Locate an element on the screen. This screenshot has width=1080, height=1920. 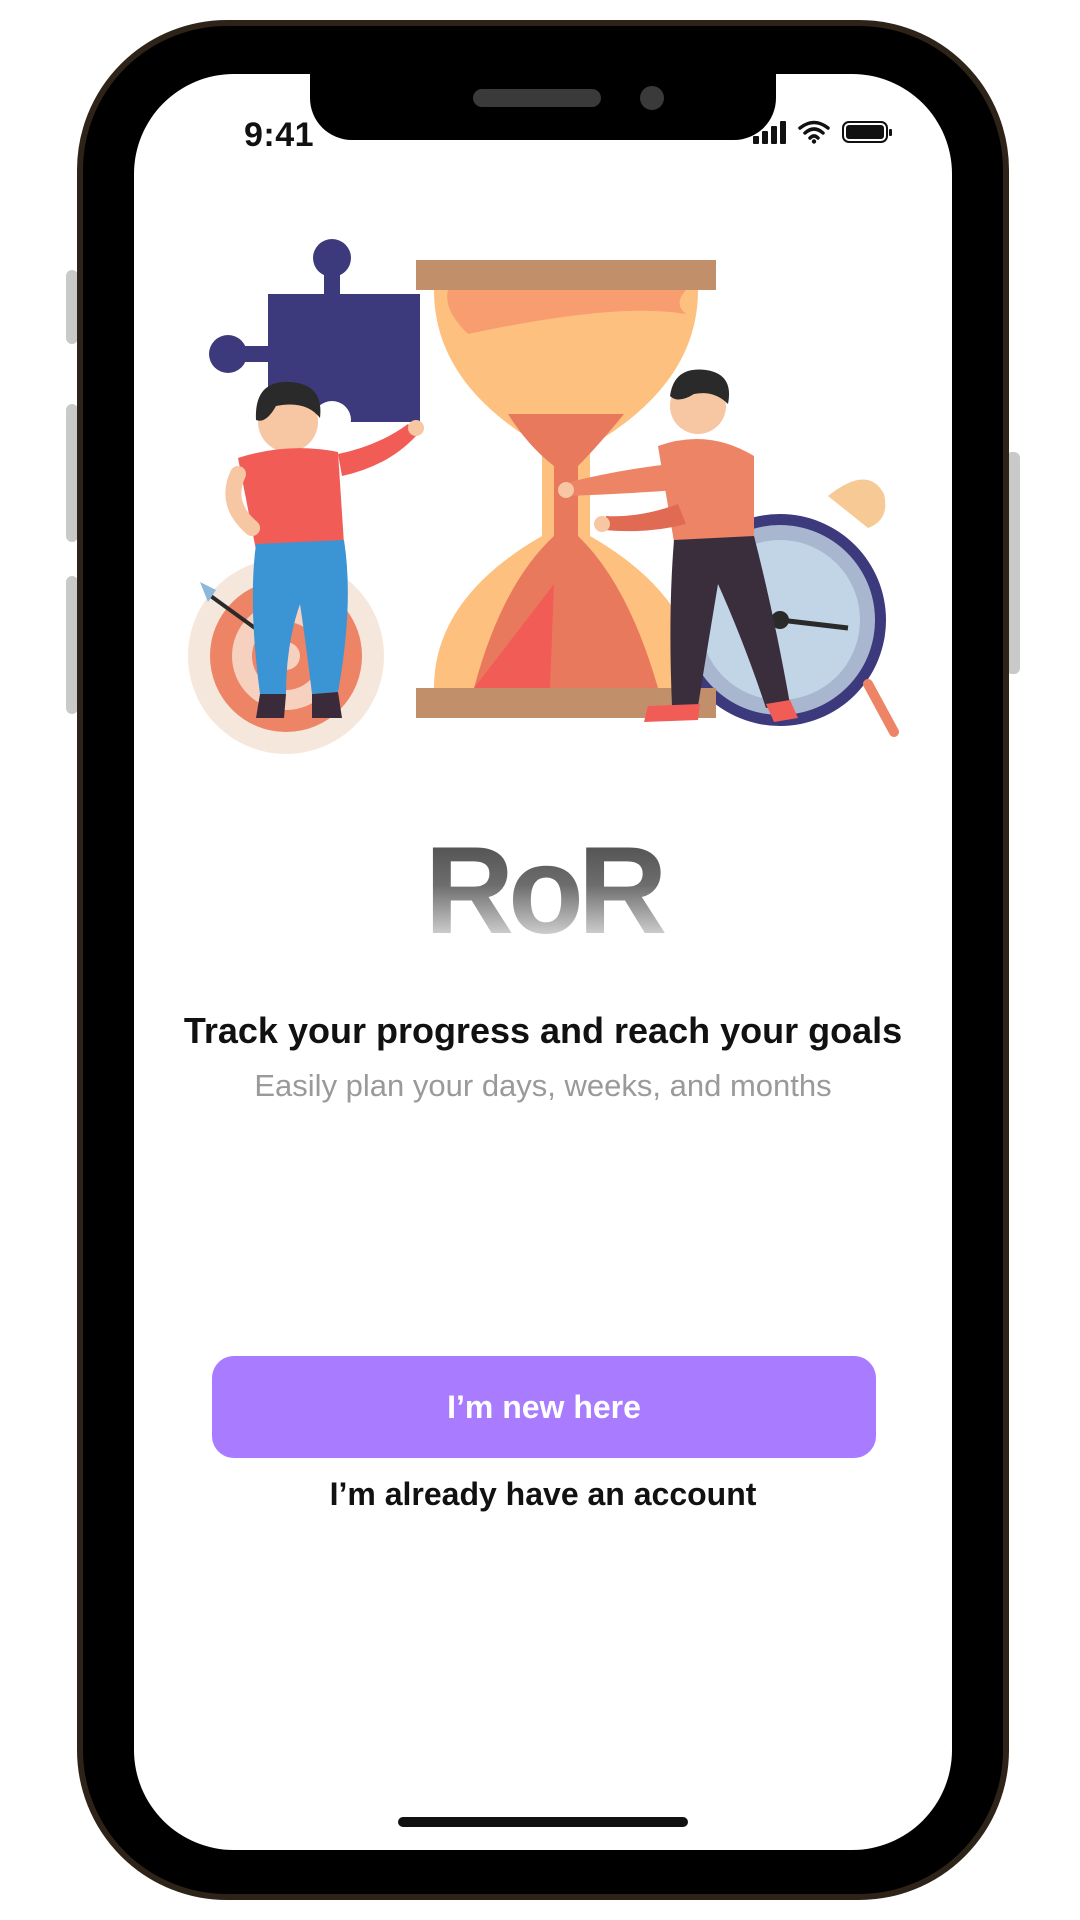
onboarding-subtitle: Easily plan your days, weeks, and months is located at coordinates (543, 1085).